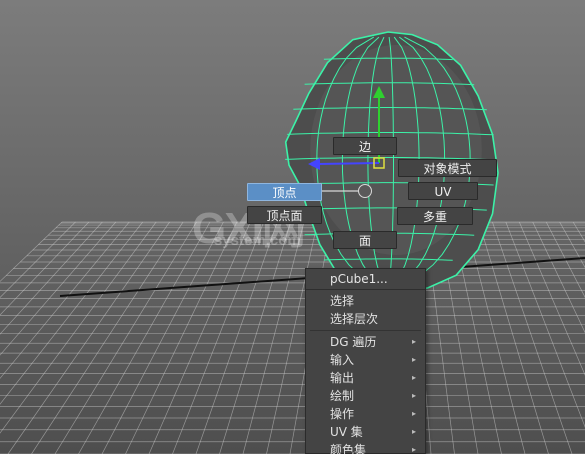 Image resolution: width=585 pixels, height=454 pixels. What do you see at coordinates (435, 216) in the screenshot?
I see `marking-multi-button: 多重` at bounding box center [435, 216].